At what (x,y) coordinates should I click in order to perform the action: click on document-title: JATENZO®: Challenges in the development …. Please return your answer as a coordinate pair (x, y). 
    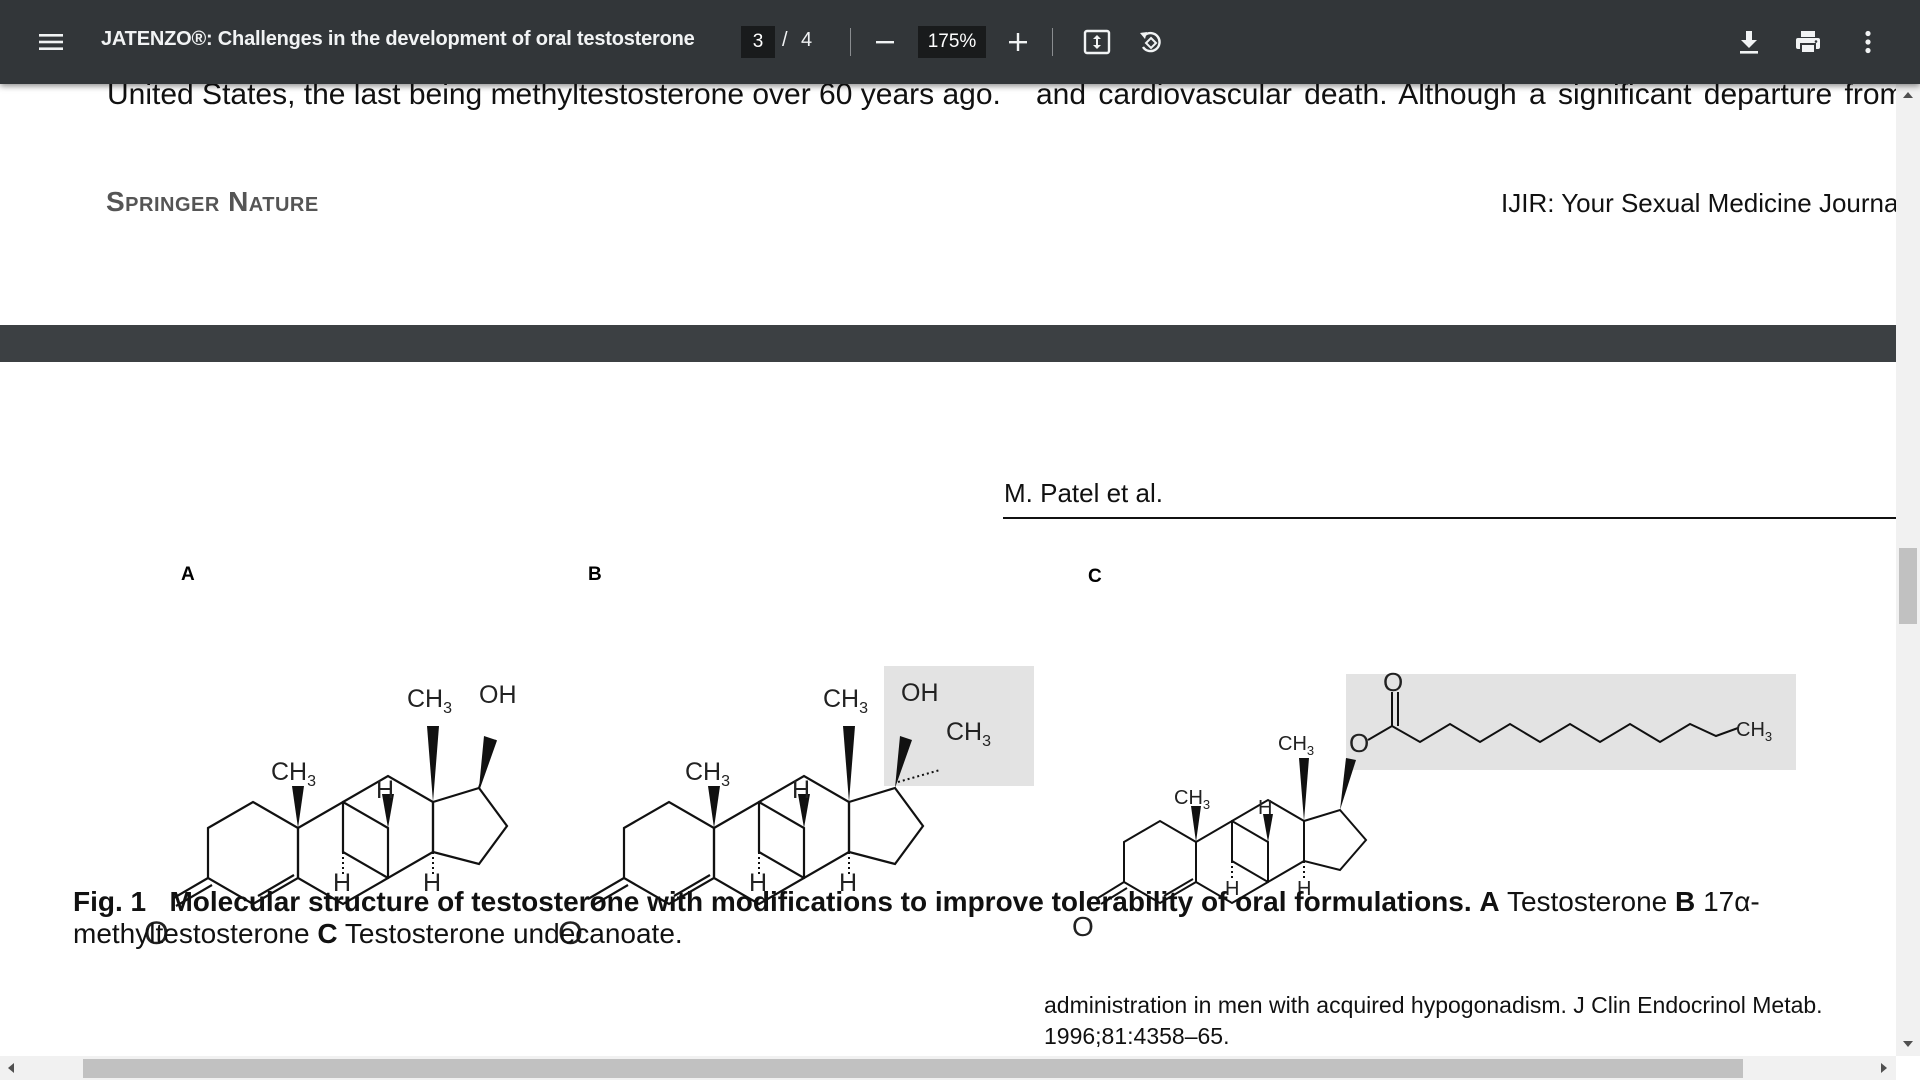
    Looking at the image, I should click on (398, 39).